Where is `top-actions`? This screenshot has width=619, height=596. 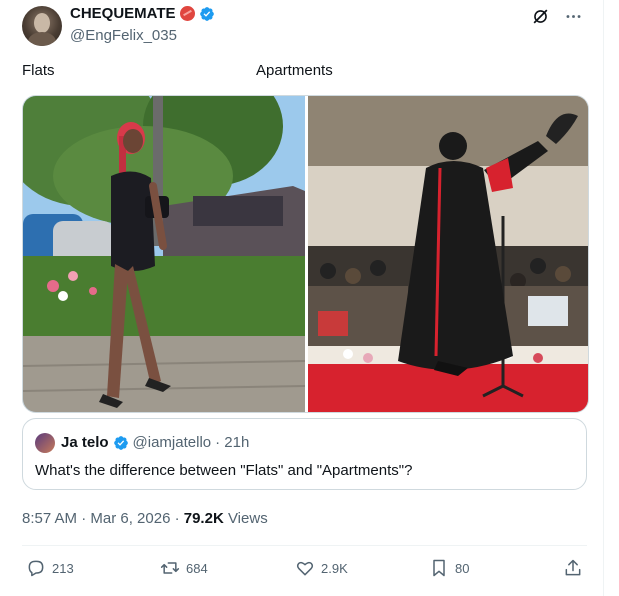
top-actions is located at coordinates (557, 16).